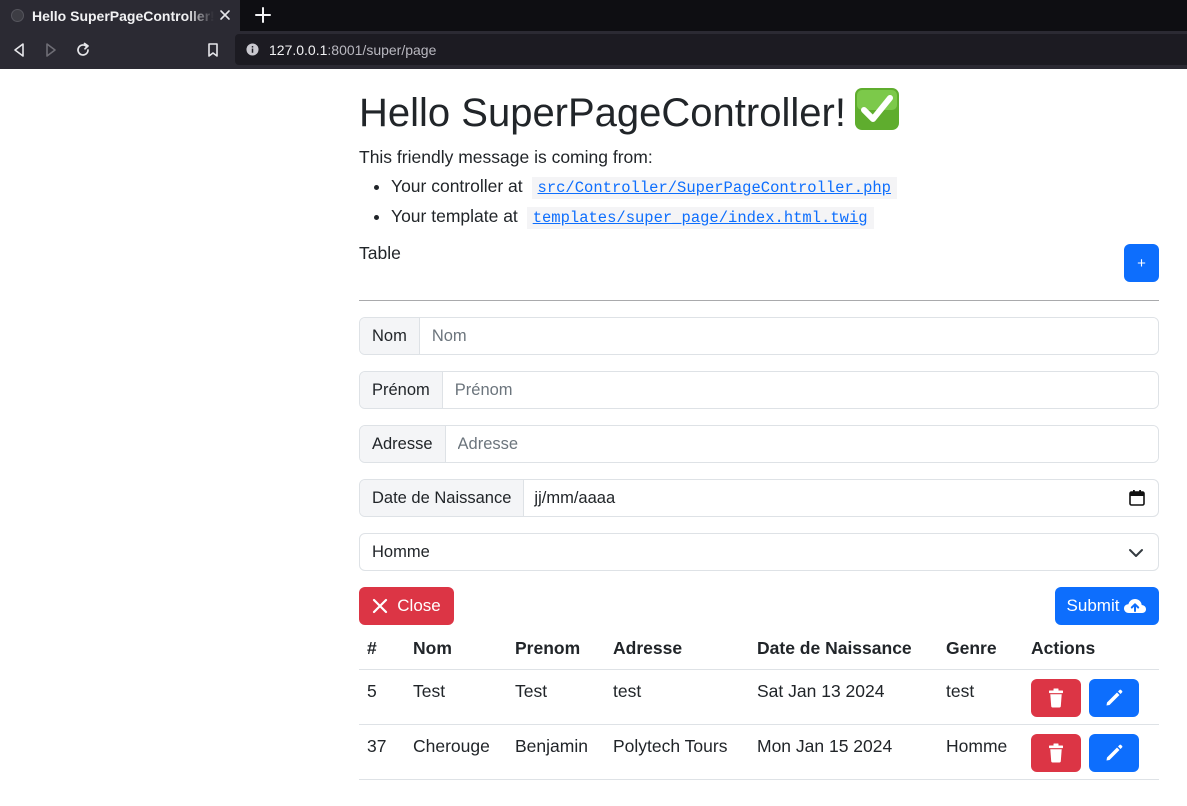  I want to click on controller-prefix: Your controller at, so click(457, 186).